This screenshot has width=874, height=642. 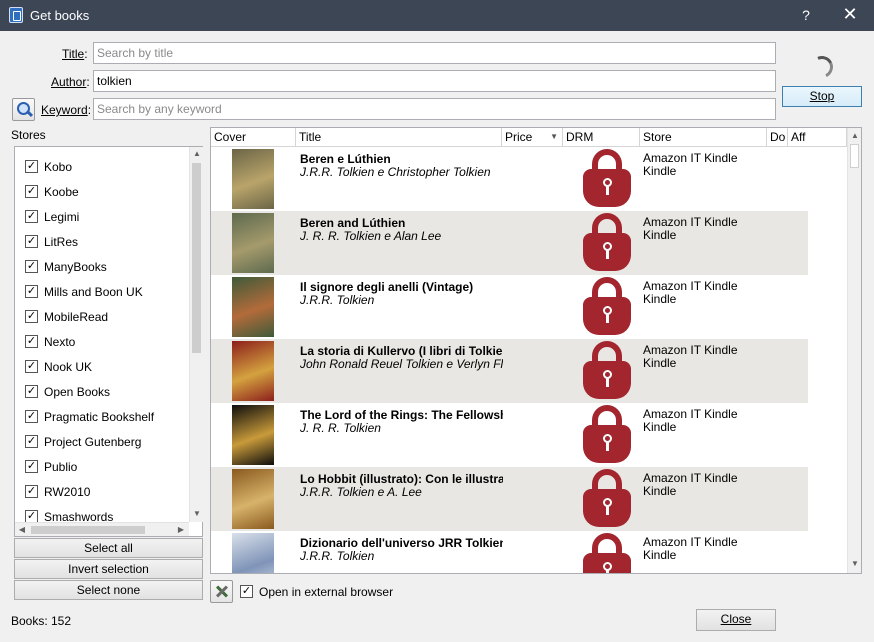 What do you see at coordinates (108, 569) in the screenshot?
I see `invert-selection-button: Invert selection` at bounding box center [108, 569].